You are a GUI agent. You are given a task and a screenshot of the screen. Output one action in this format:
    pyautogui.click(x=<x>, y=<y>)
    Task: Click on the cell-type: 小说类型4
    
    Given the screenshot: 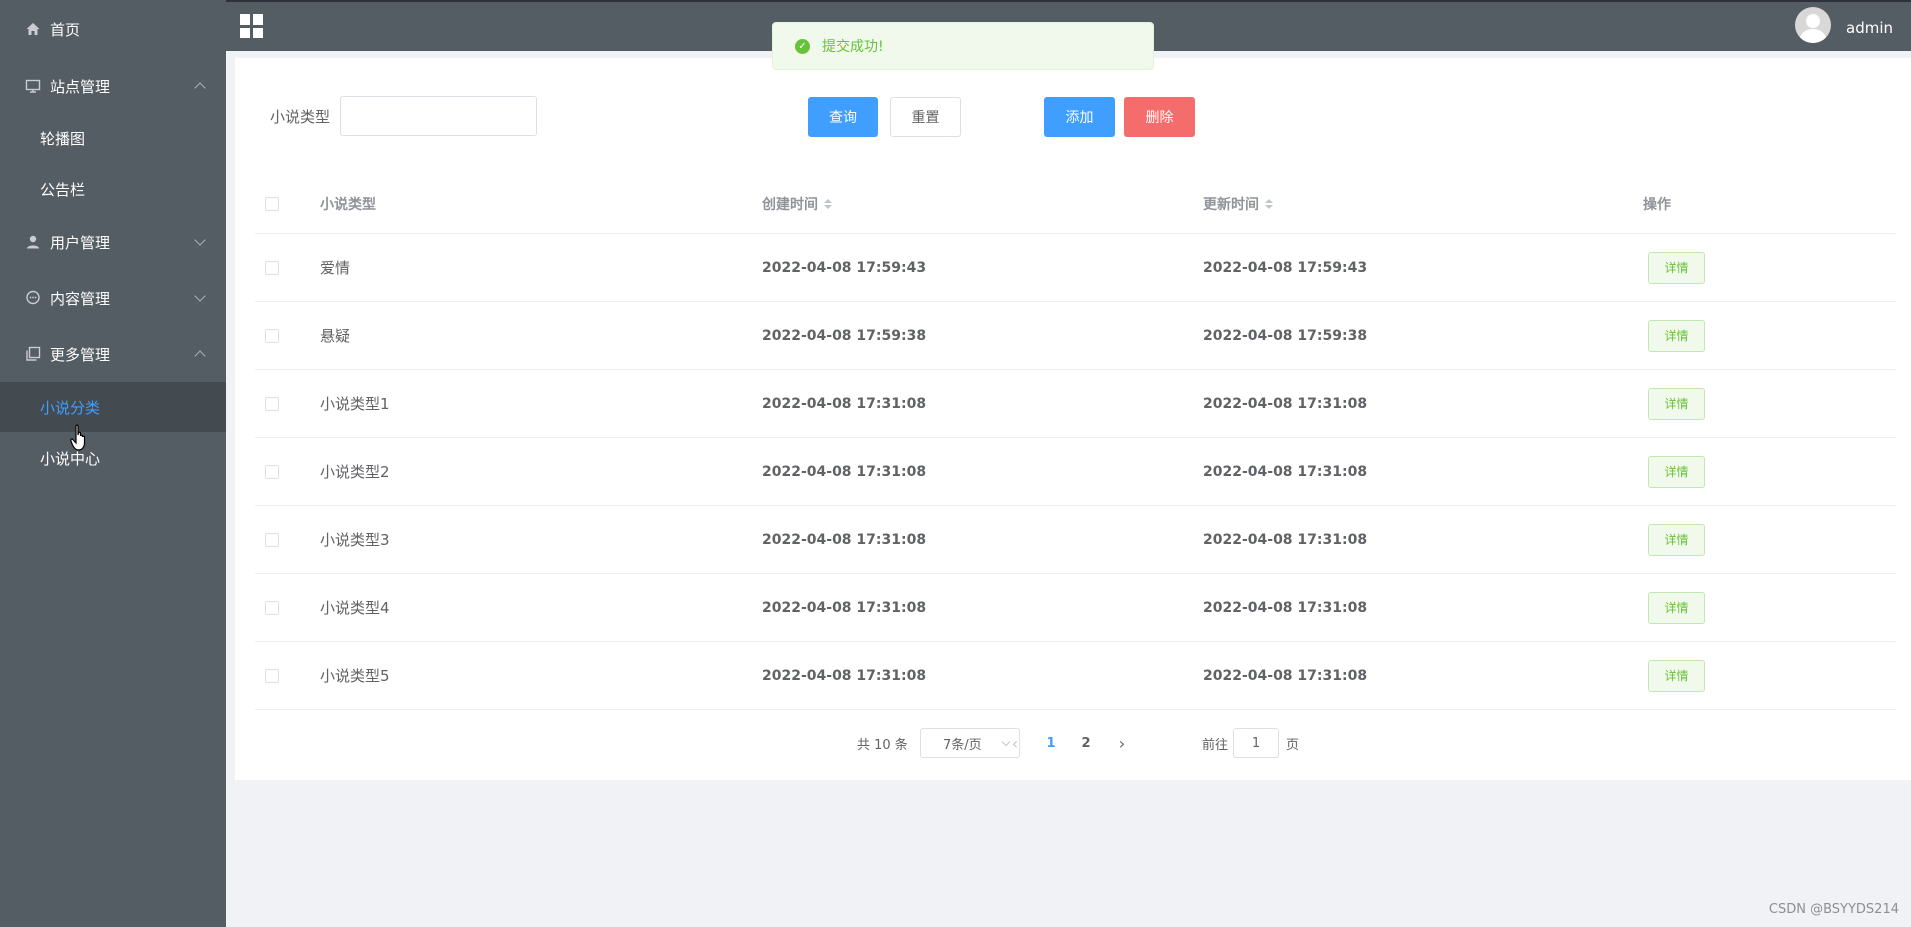 What is the action you would take?
    pyautogui.click(x=355, y=608)
    